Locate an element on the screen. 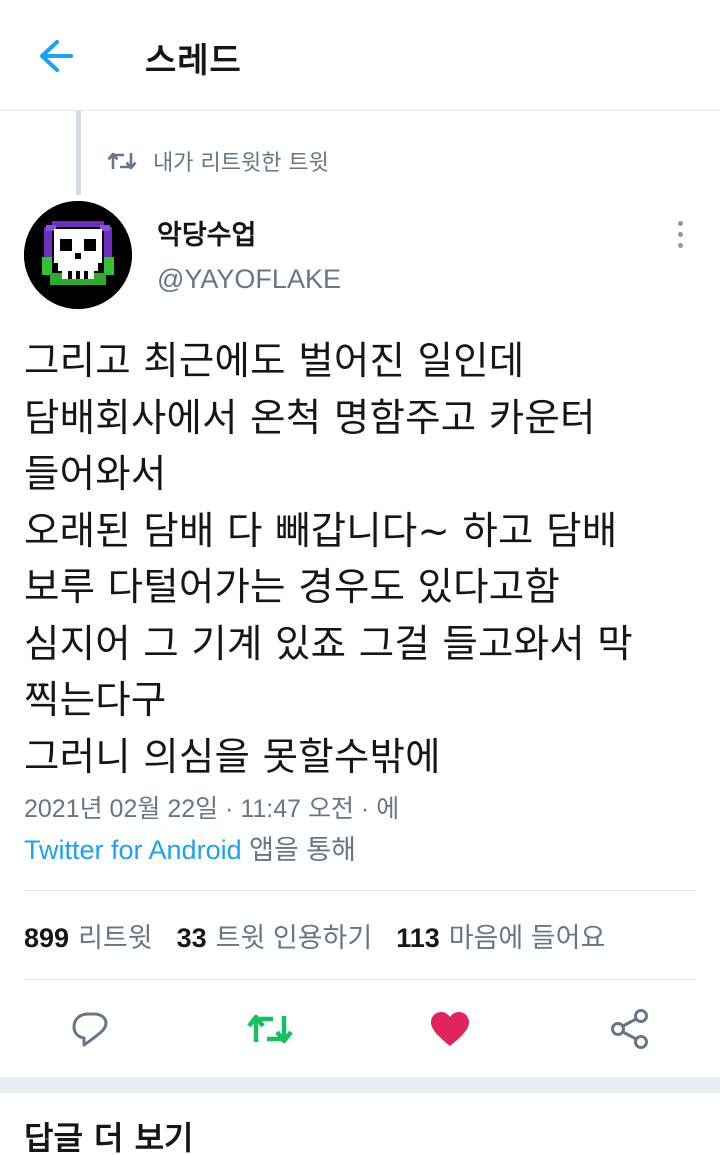 The image size is (720, 1155). like-button is located at coordinates (450, 1029).